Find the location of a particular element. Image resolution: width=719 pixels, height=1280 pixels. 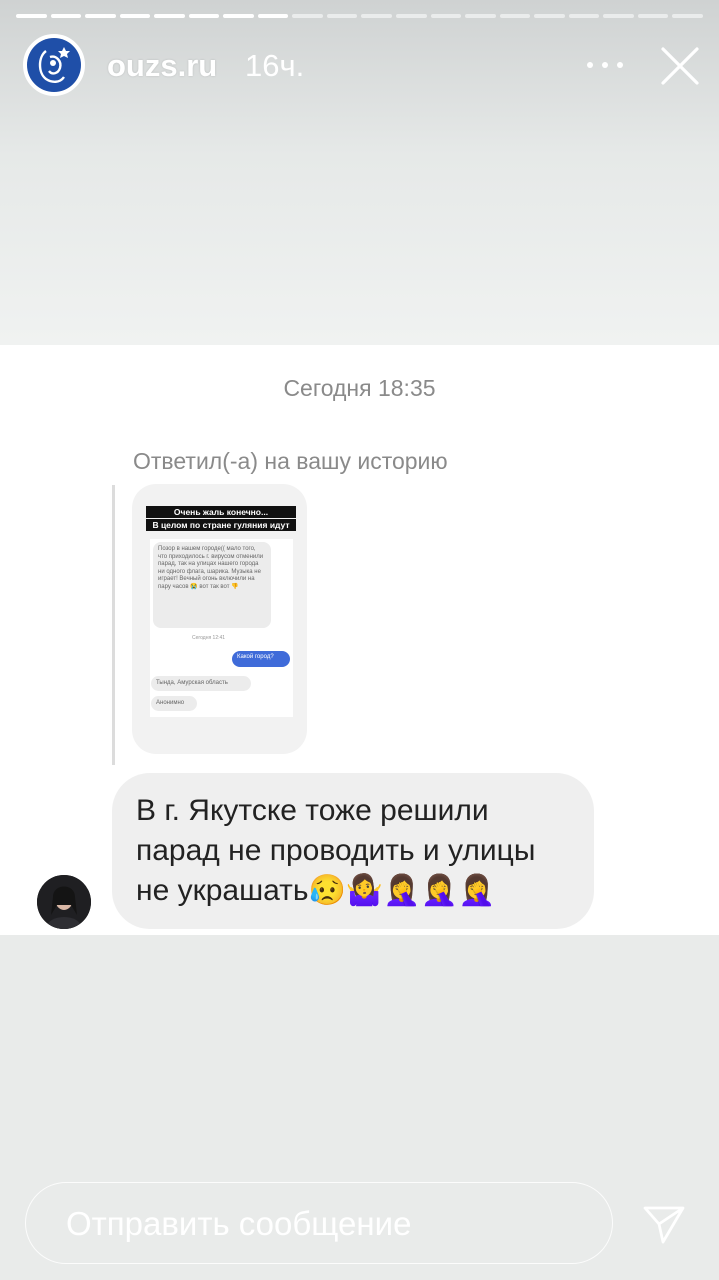

user-avatar is located at coordinates (64, 902).